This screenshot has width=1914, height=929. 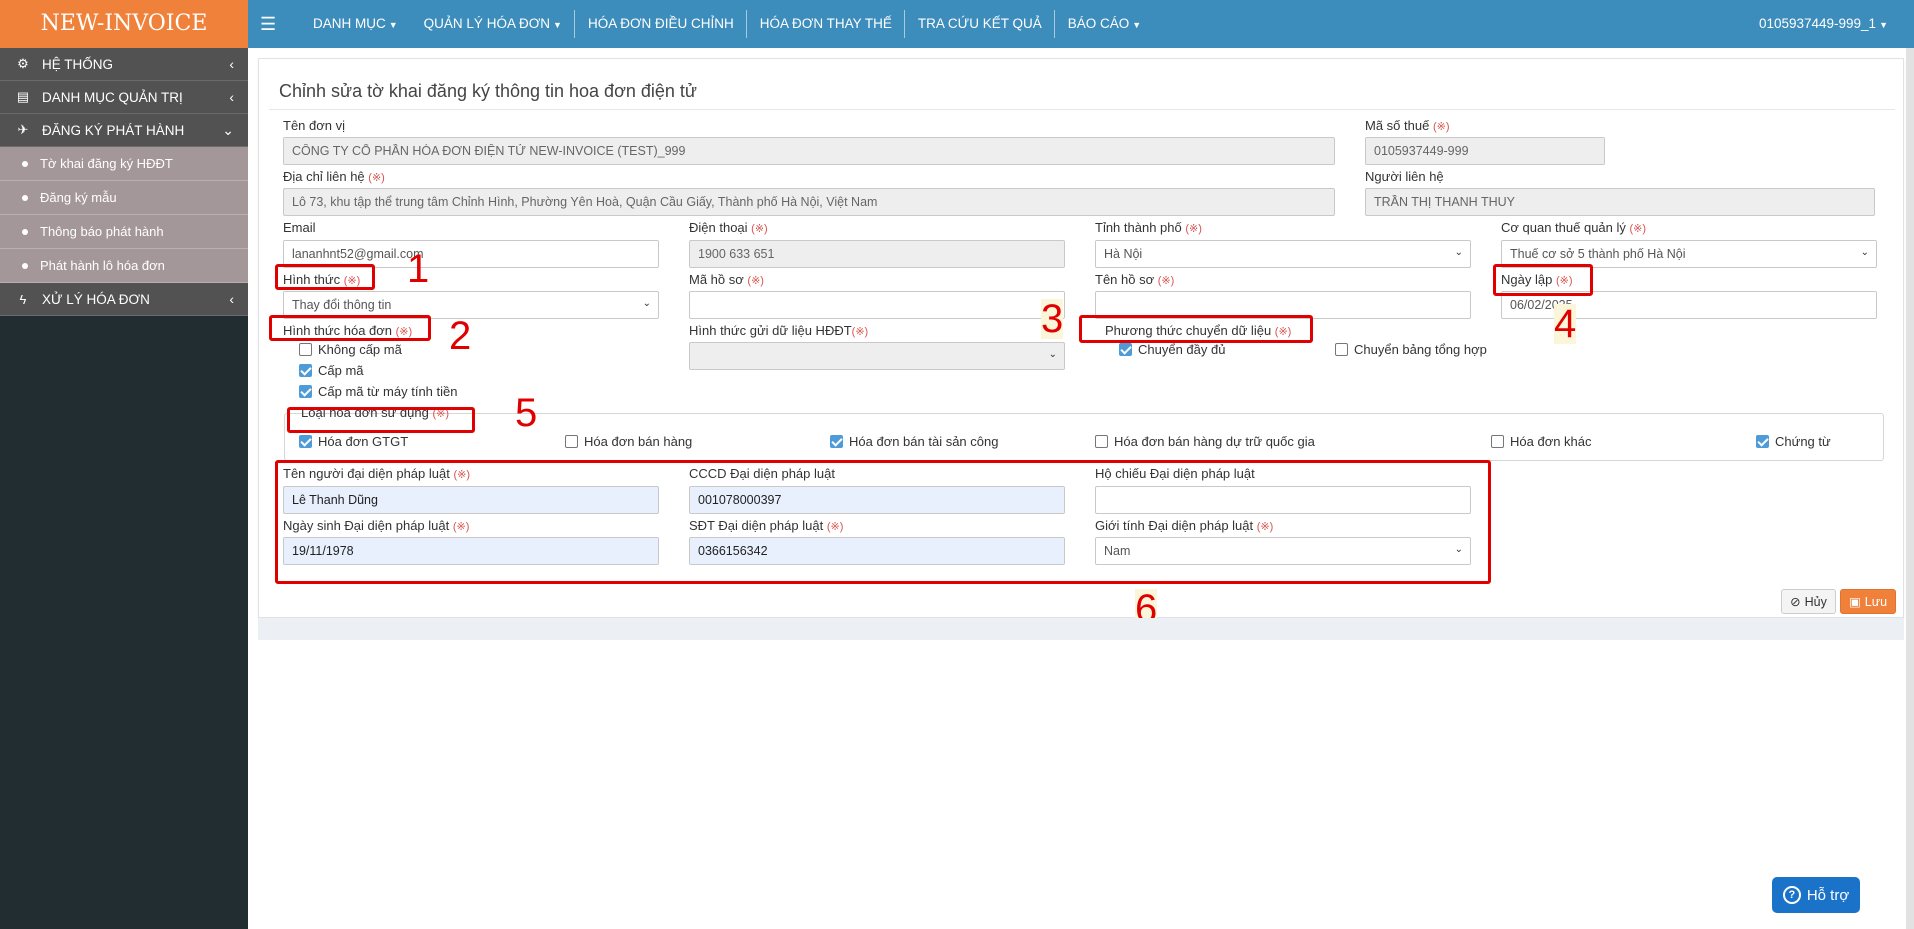 What do you see at coordinates (1098, 23) in the screenshot?
I see `topnav-label: BÁO CÁO` at bounding box center [1098, 23].